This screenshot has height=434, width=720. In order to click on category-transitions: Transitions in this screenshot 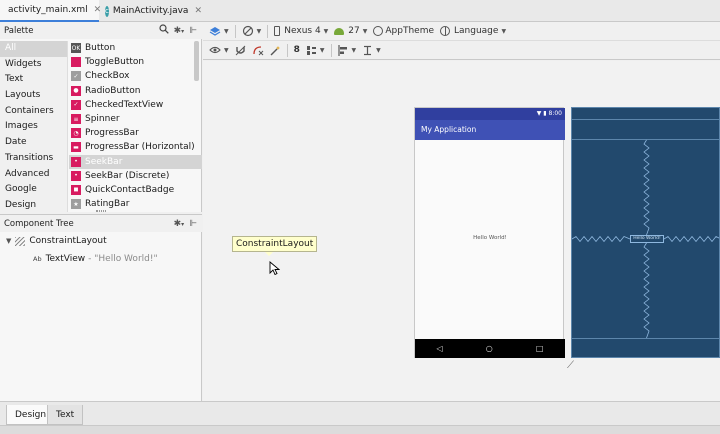, I will do `click(33, 159)`.